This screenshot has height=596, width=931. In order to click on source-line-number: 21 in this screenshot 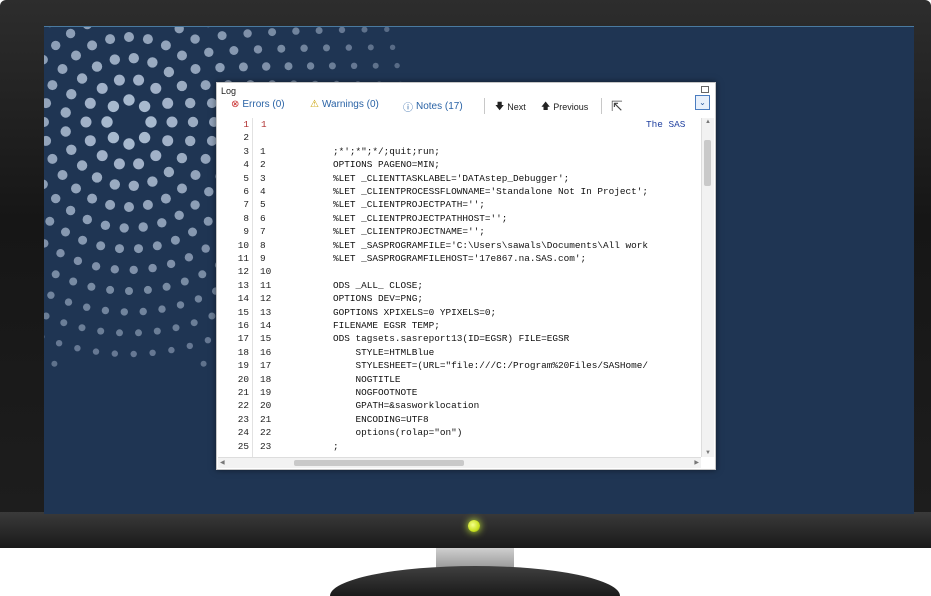, I will do `click(265, 419)`.